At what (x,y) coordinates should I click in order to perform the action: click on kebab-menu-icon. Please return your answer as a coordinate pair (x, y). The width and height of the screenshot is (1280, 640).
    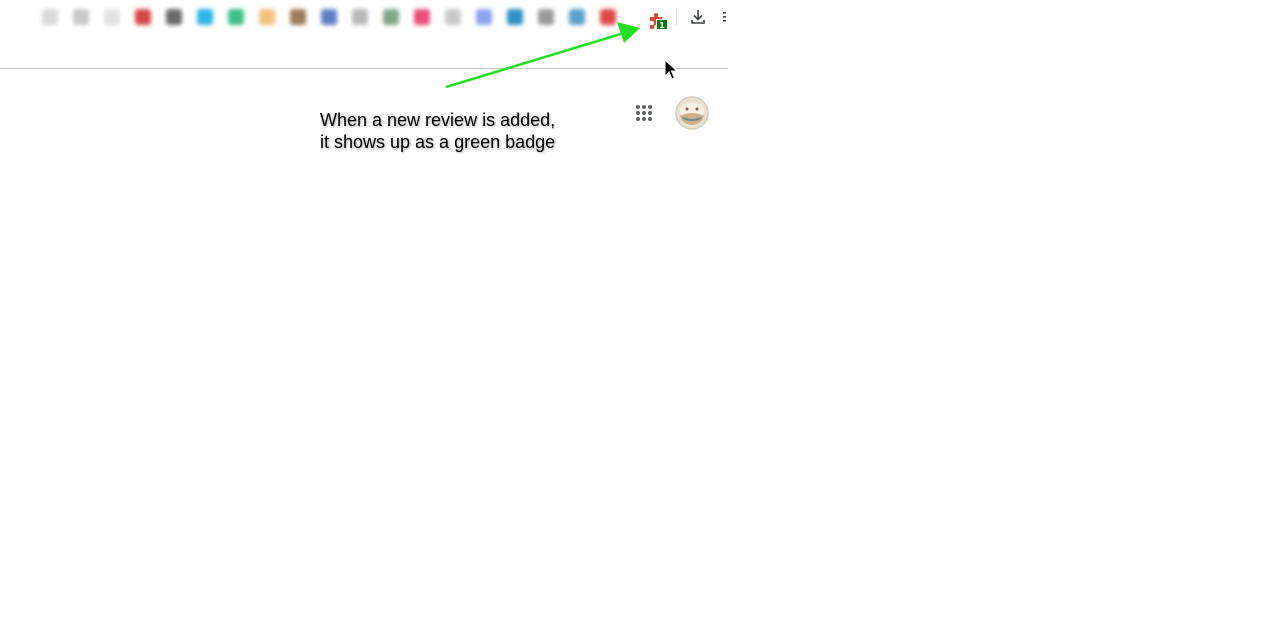
    Looking at the image, I should click on (724, 17).